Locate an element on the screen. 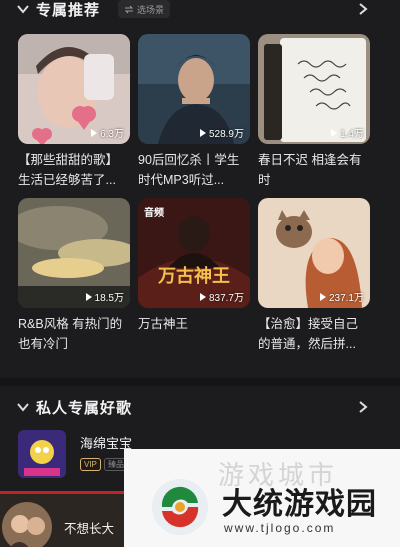  scene-select-label: 选场景 is located at coordinates (151, 9).